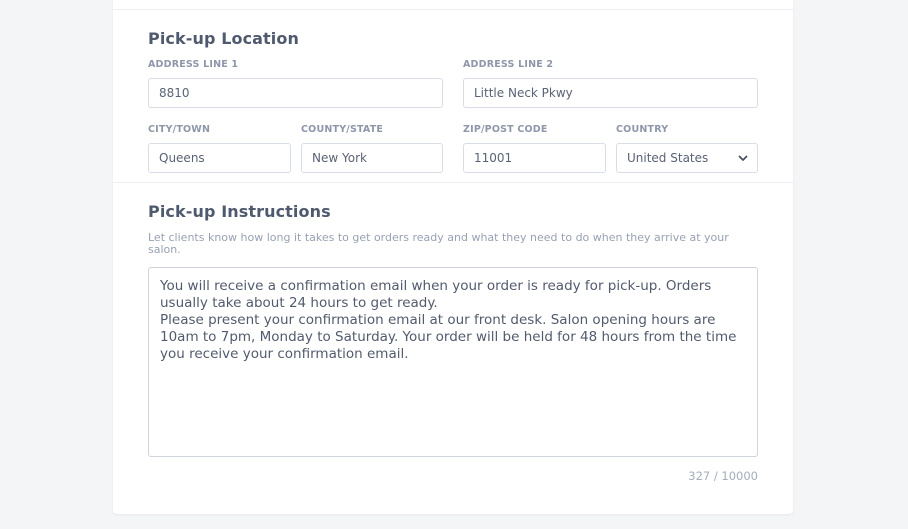  I want to click on top-divider, so click(453, 9).